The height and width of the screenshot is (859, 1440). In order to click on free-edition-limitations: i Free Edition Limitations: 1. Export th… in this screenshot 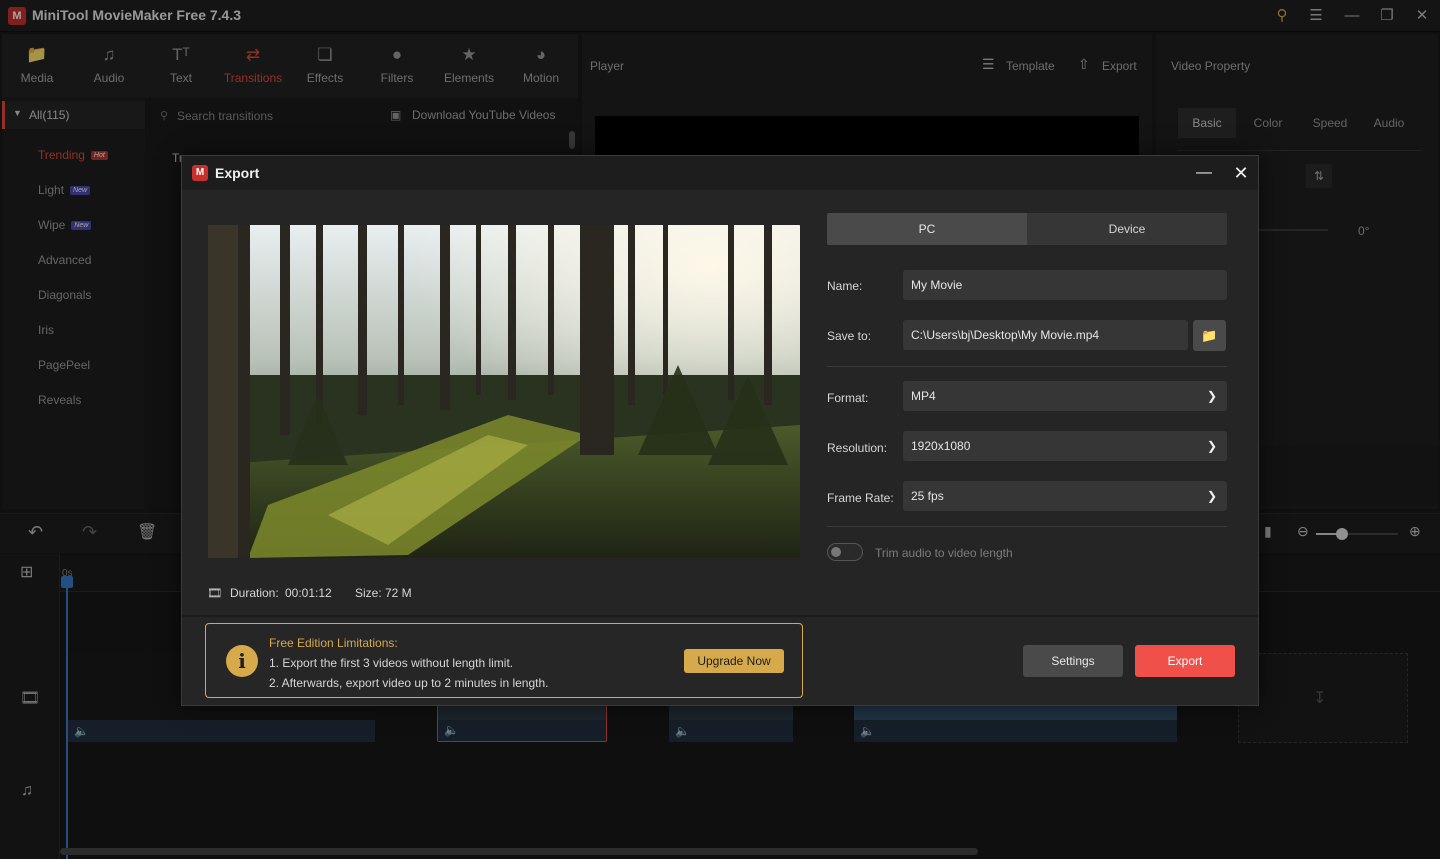, I will do `click(504, 660)`.